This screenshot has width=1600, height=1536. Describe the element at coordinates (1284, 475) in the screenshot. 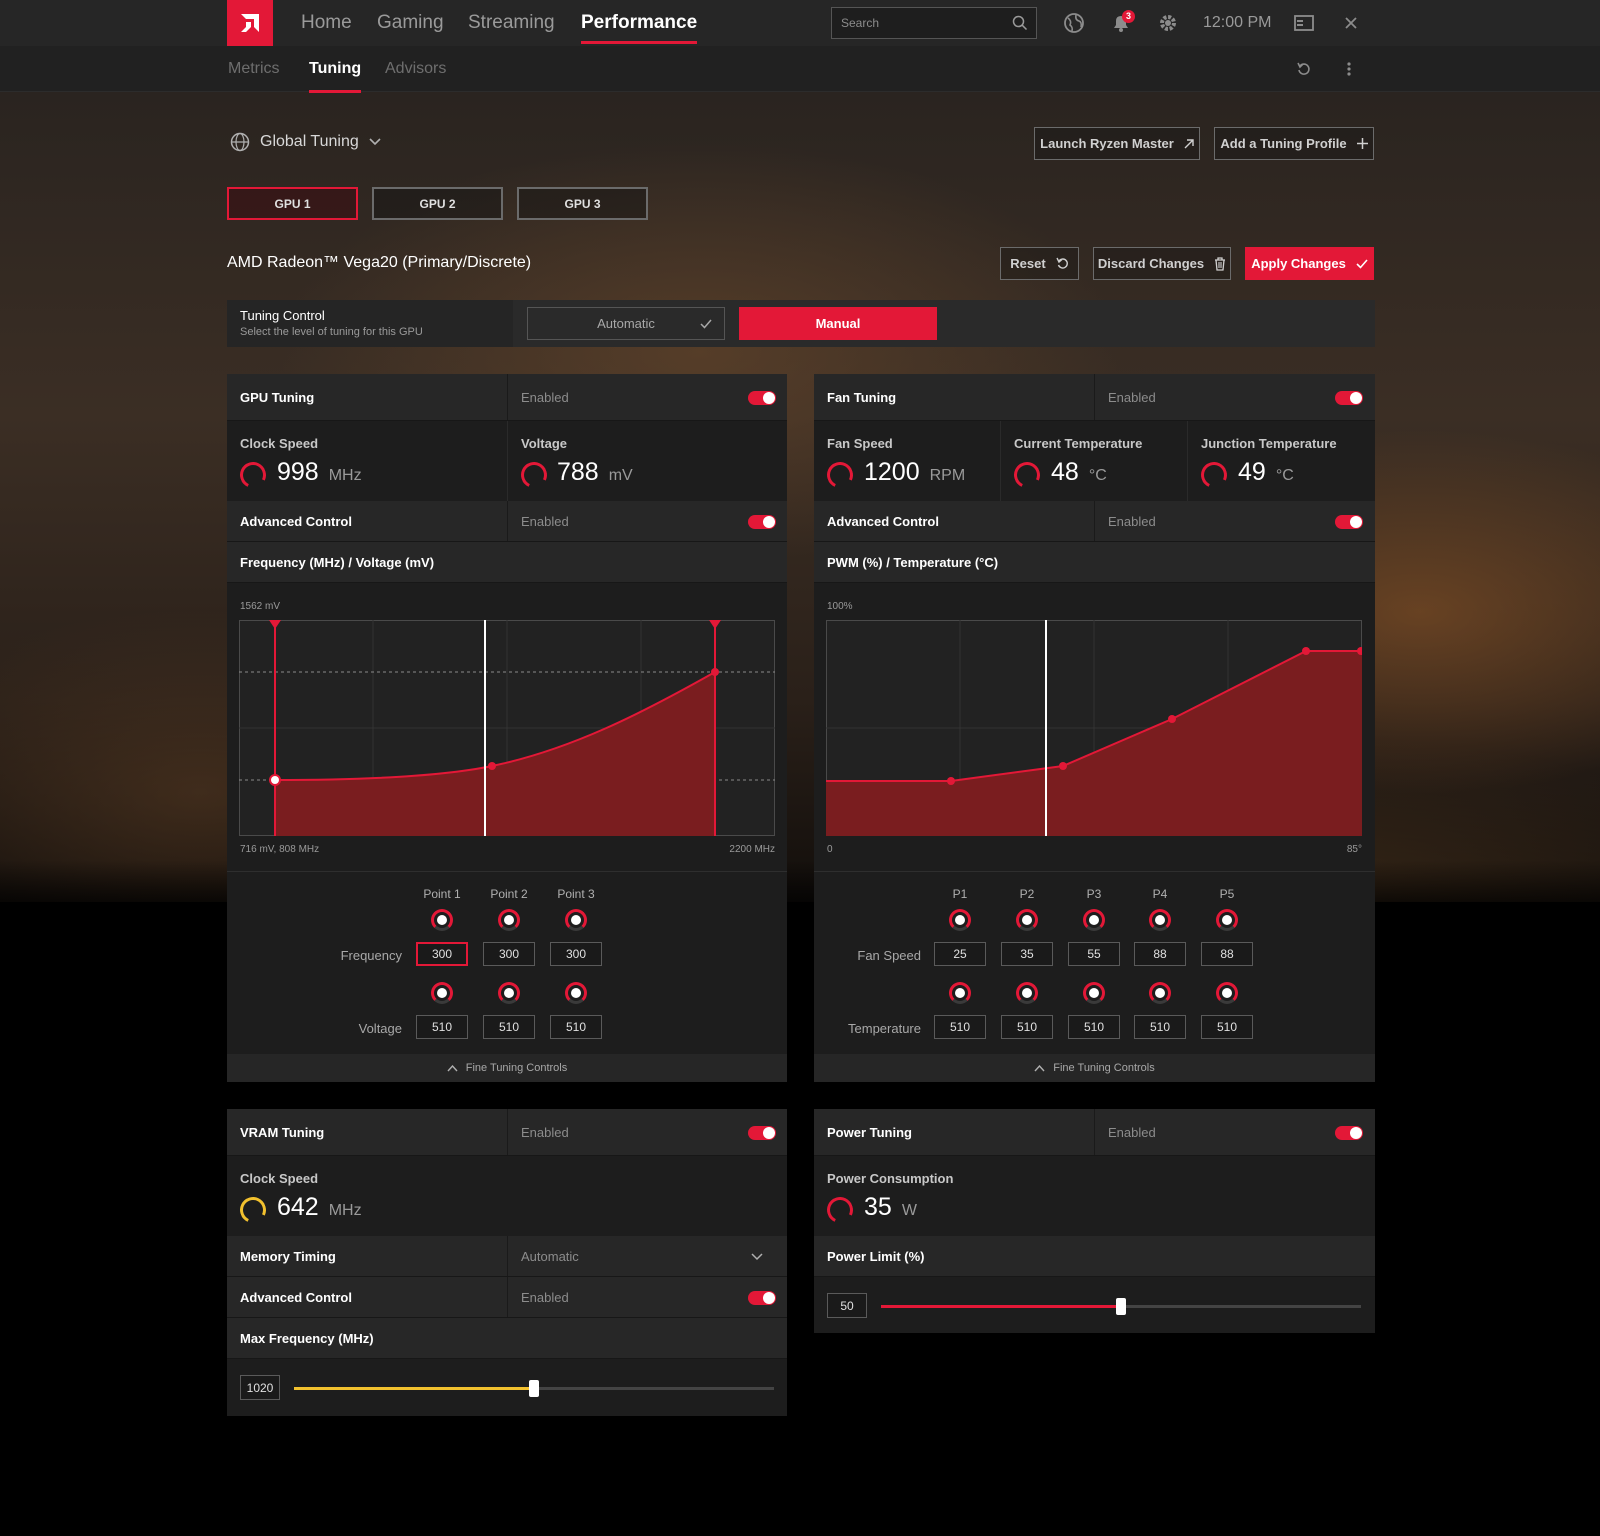

I see `junction-temperature-unit: °C` at that location.